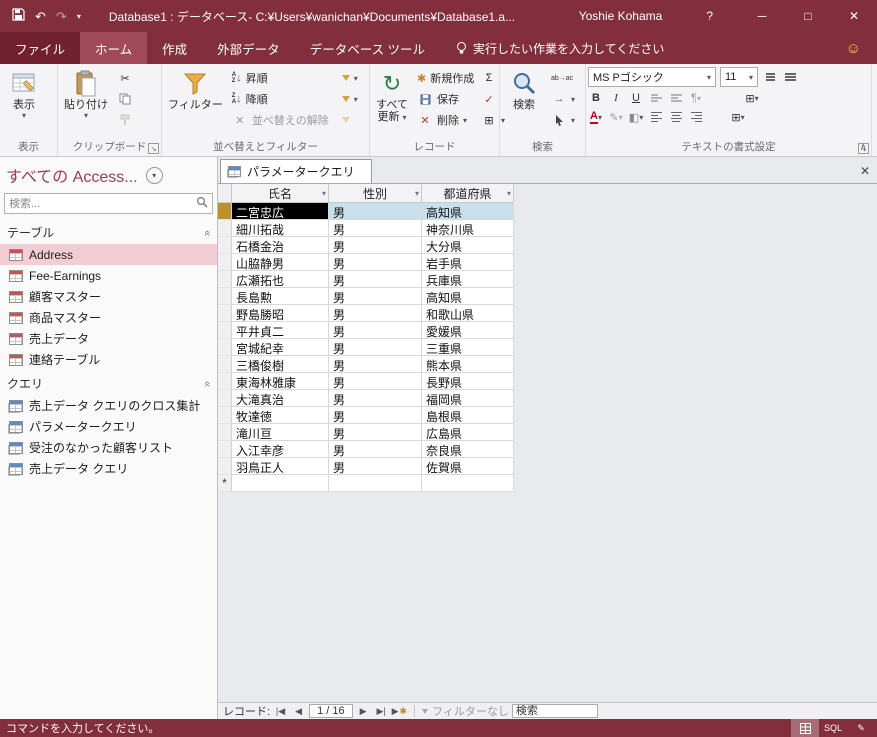  Describe the element at coordinates (108, 317) in the screenshot. I see `sidebar-item: 商品マスター` at that location.